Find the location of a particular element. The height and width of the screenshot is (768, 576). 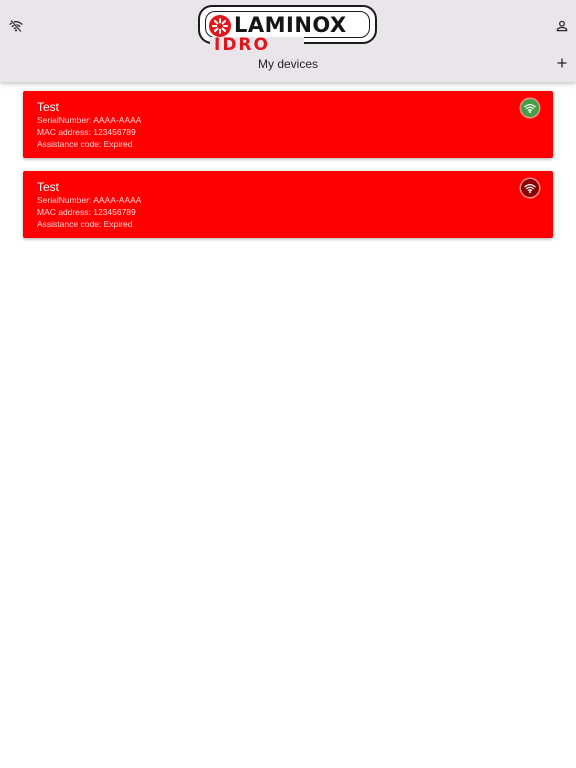

account-icon is located at coordinates (562, 26).